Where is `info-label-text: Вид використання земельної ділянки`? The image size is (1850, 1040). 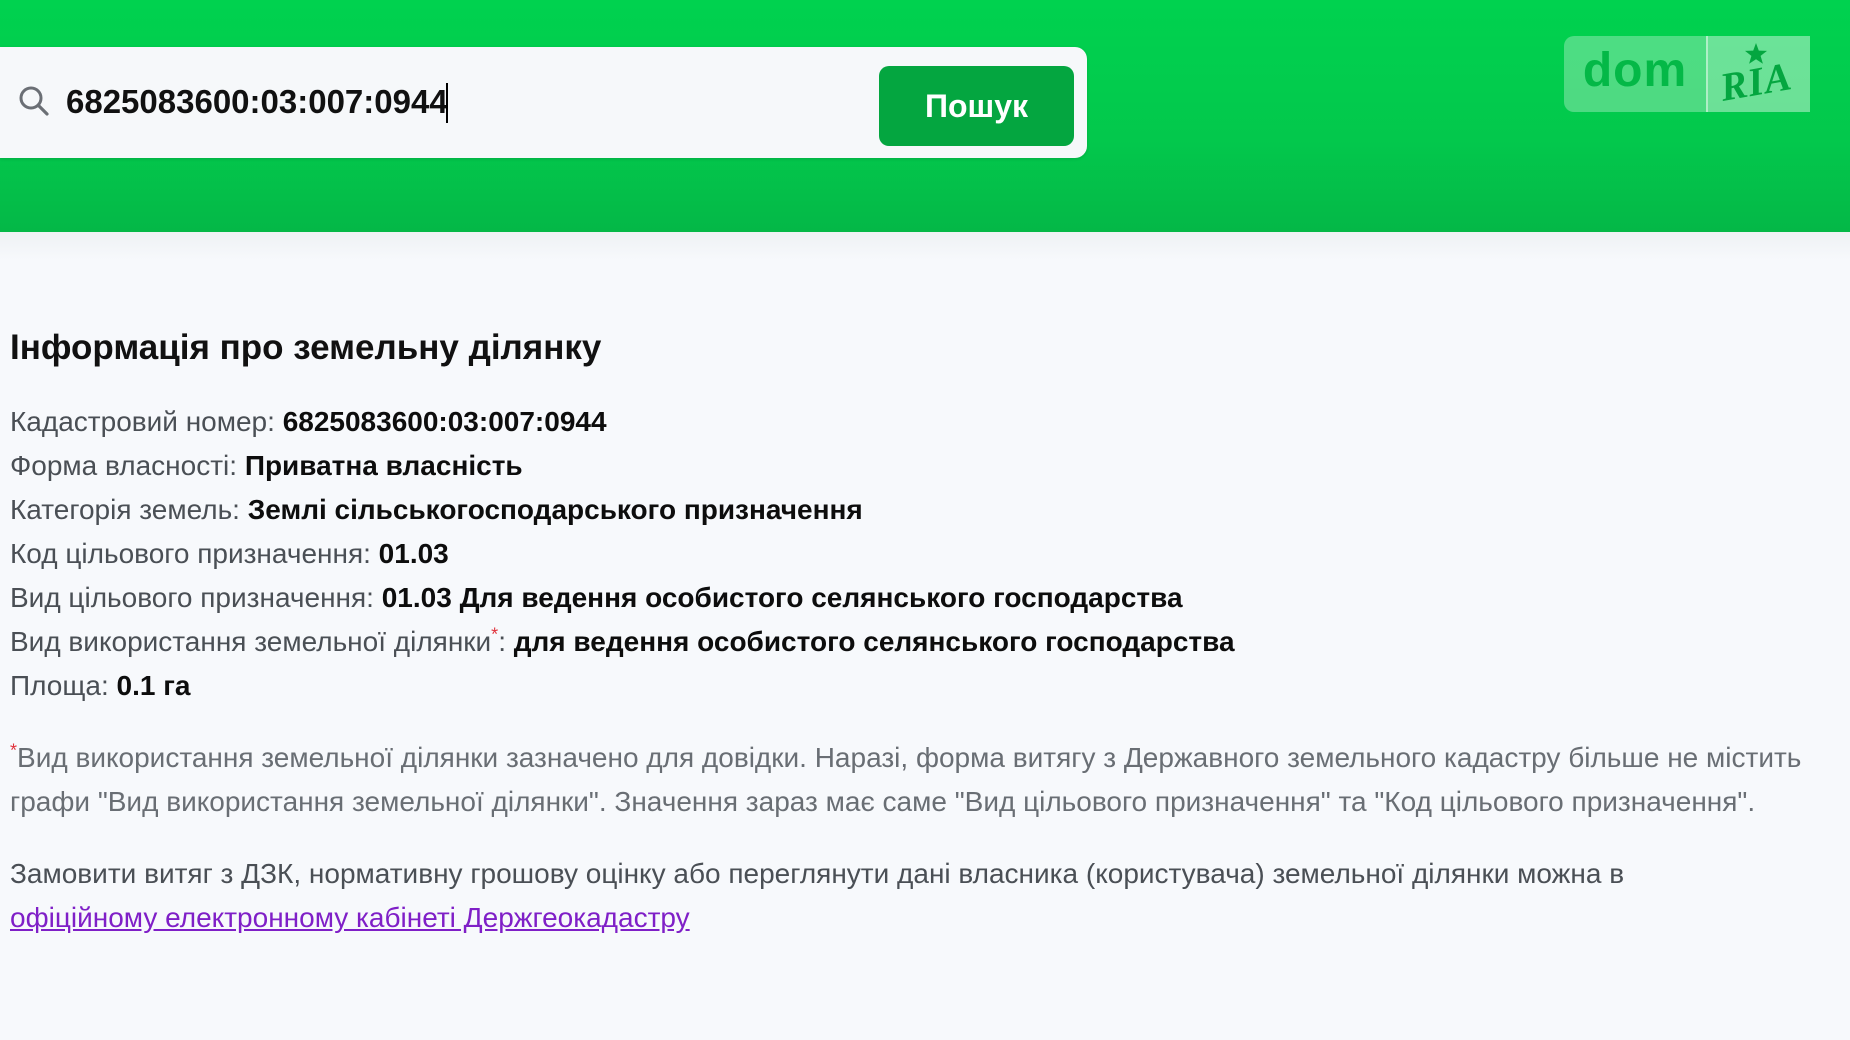 info-label-text: Вид використання земельної ділянки is located at coordinates (251, 641).